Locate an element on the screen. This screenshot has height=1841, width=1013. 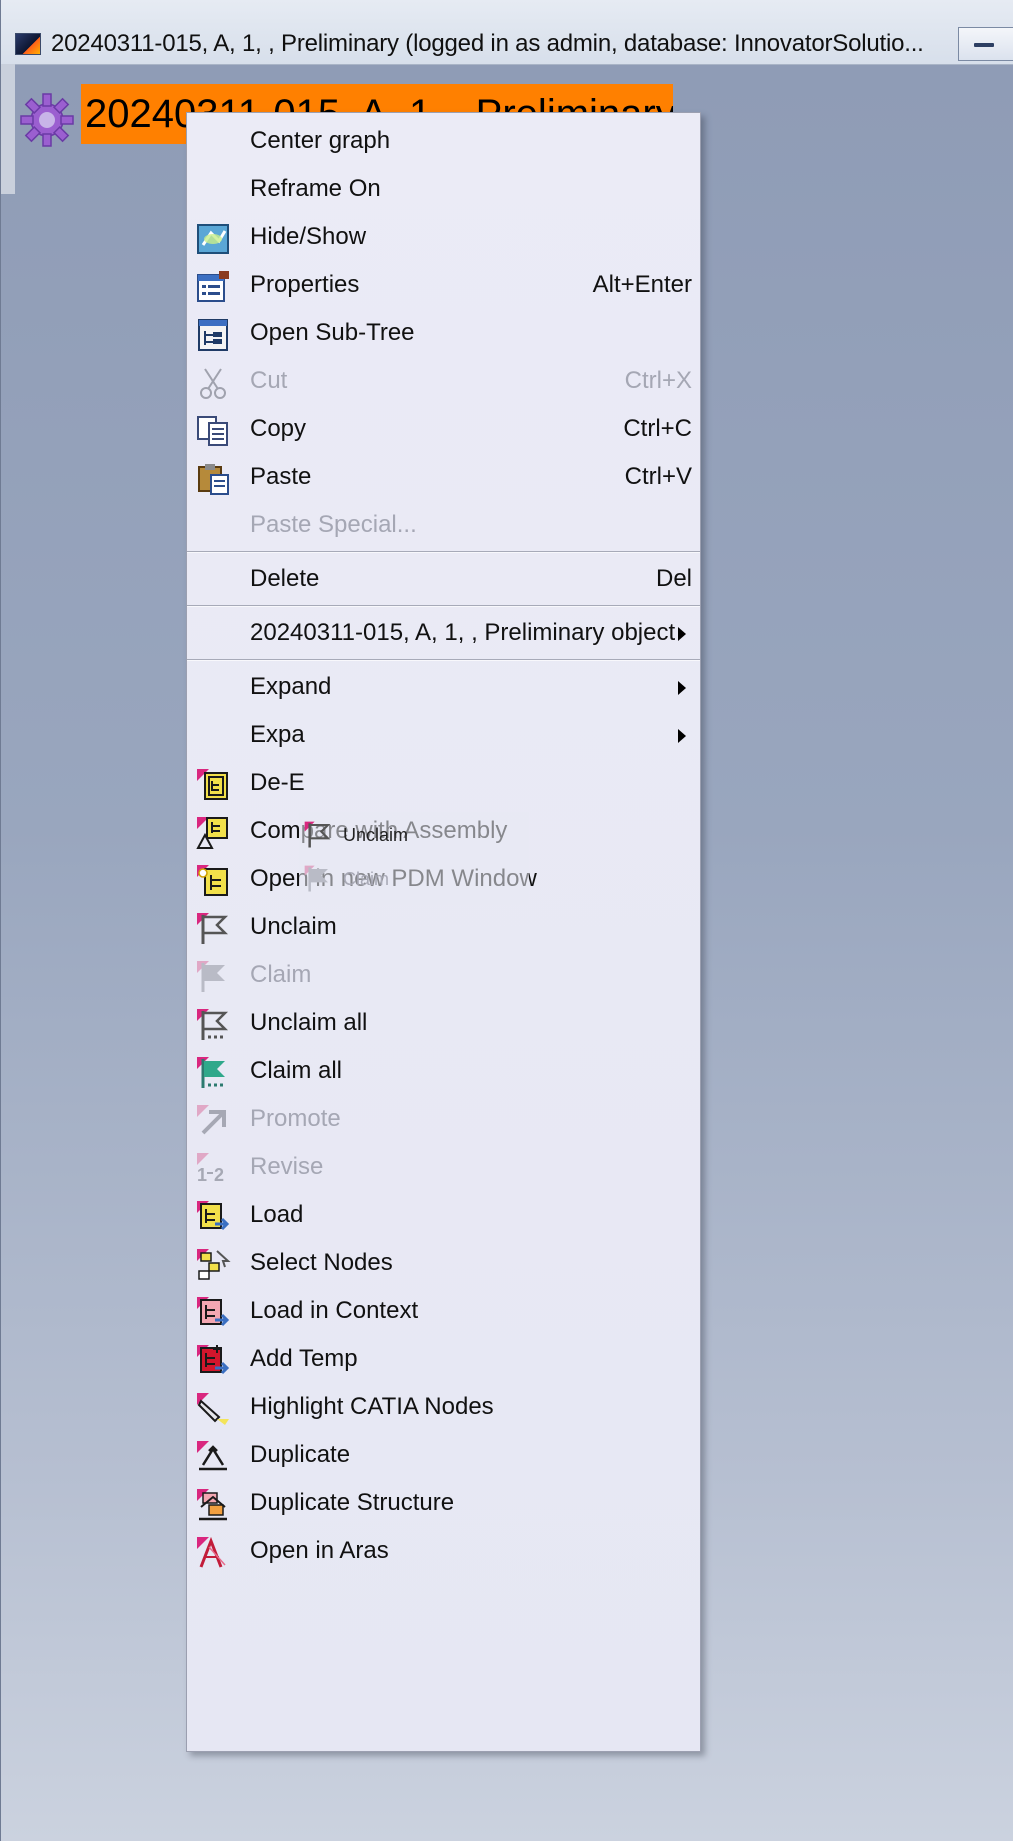
menu-item-de-e: De-E is located at coordinates (443, 784).